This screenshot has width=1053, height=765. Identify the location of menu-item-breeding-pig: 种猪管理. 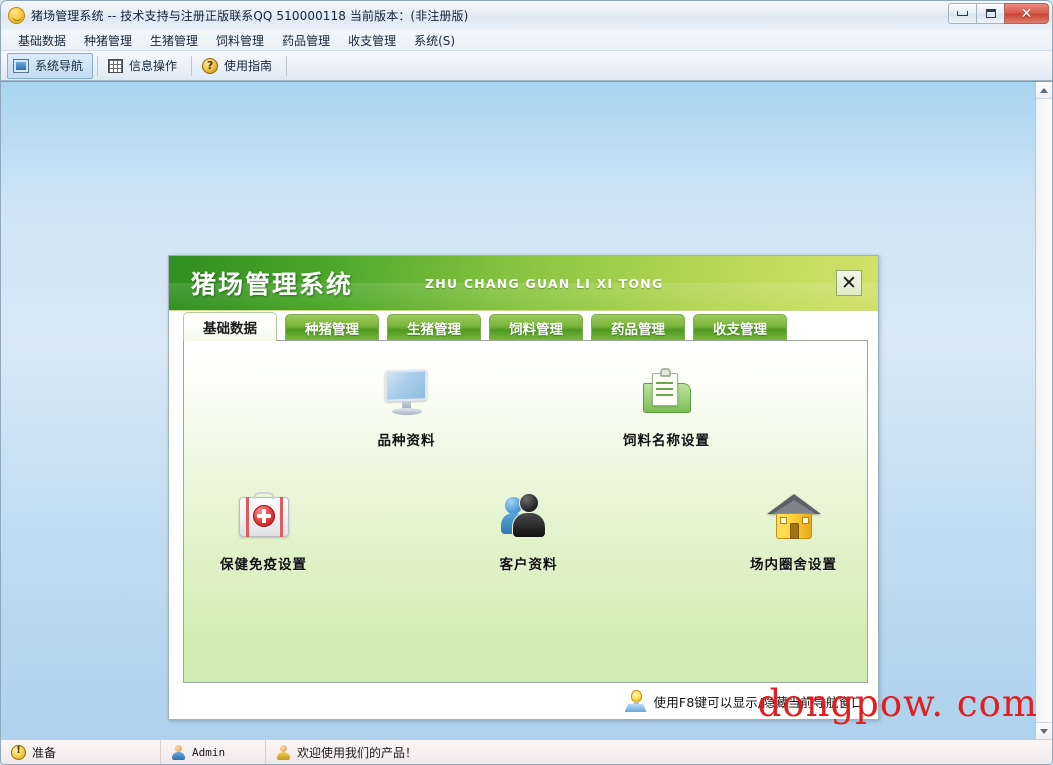
(108, 40).